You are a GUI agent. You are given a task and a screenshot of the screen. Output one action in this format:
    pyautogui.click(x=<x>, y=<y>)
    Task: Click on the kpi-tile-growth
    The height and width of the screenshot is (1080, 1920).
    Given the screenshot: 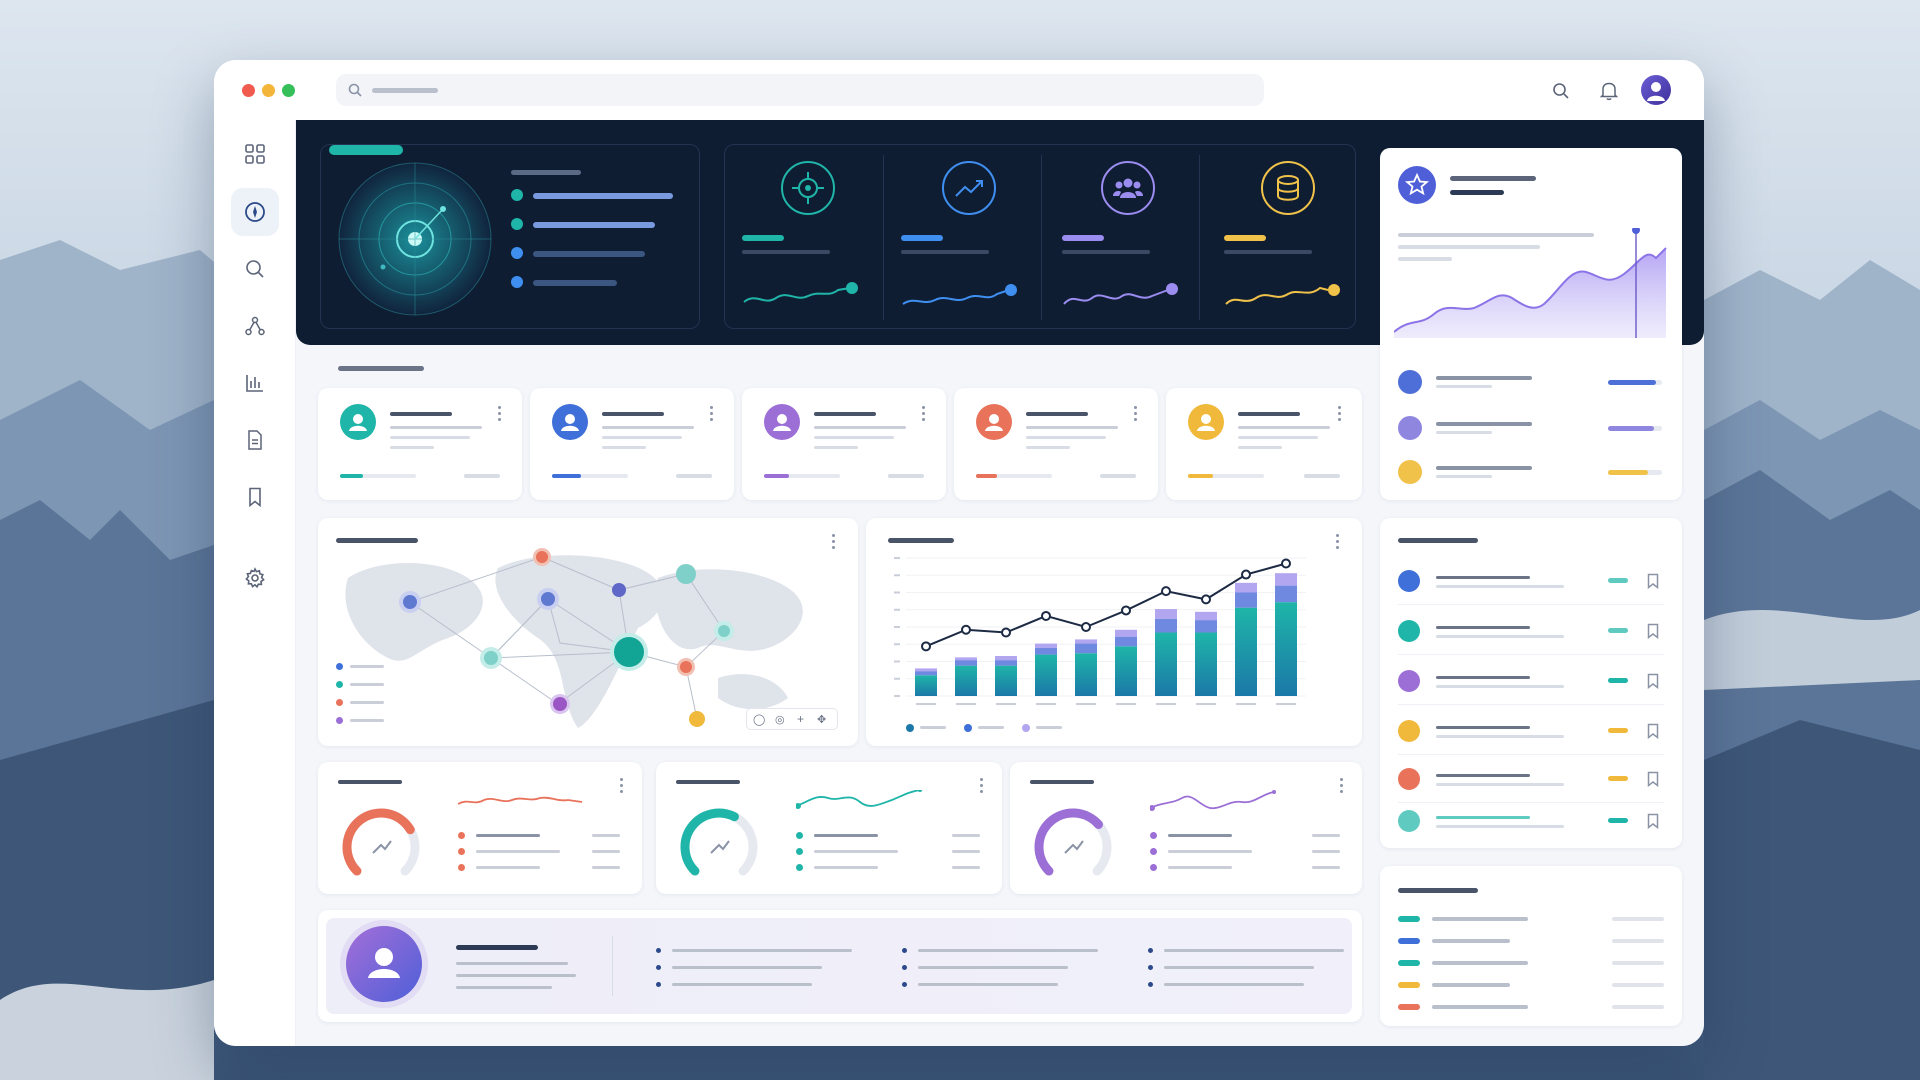 What is the action you would take?
    pyautogui.click(x=971, y=240)
    